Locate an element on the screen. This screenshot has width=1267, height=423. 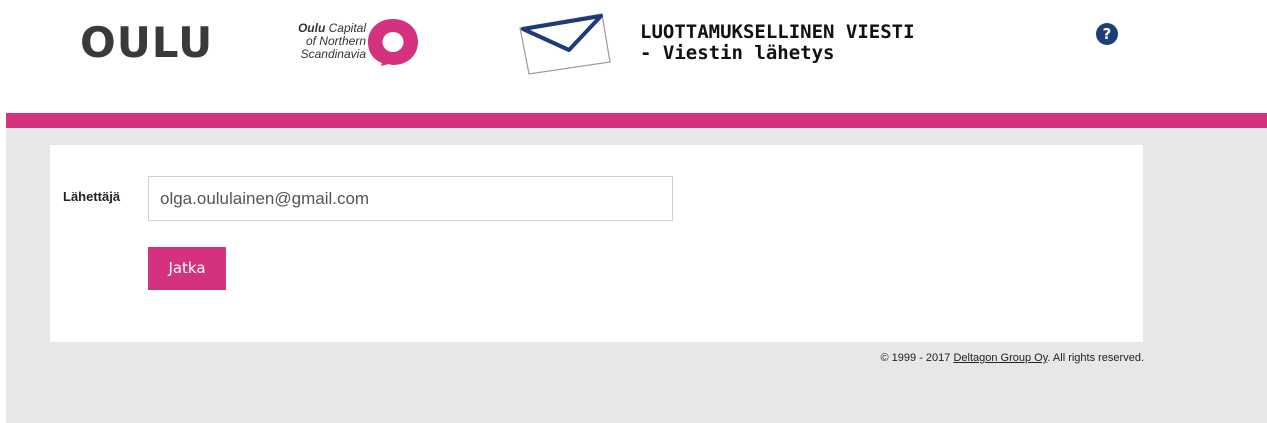
tagline-line1: Capital is located at coordinates (347, 28).